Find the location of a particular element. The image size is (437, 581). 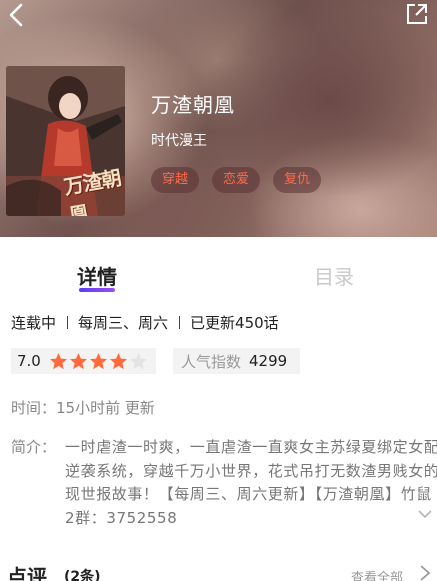

rating-stars is located at coordinates (98, 361).